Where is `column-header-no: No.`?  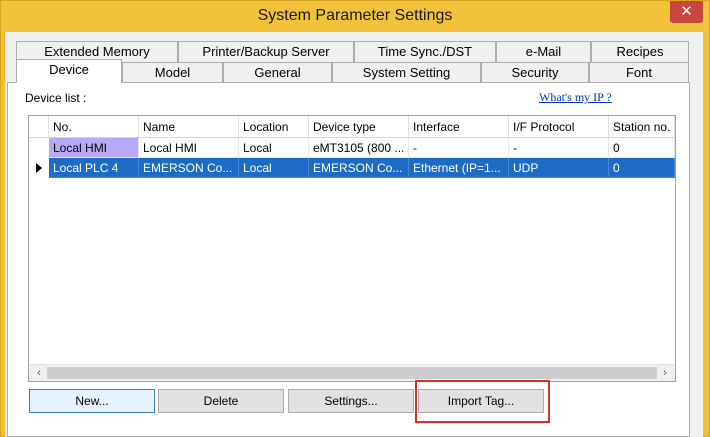 column-header-no: No. is located at coordinates (94, 126).